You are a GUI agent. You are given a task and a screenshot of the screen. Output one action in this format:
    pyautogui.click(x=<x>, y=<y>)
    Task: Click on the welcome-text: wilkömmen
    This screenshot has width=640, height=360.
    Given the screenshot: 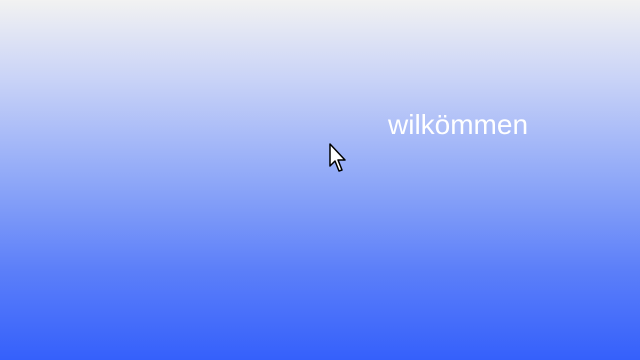 What is the action you would take?
    pyautogui.click(x=458, y=124)
    